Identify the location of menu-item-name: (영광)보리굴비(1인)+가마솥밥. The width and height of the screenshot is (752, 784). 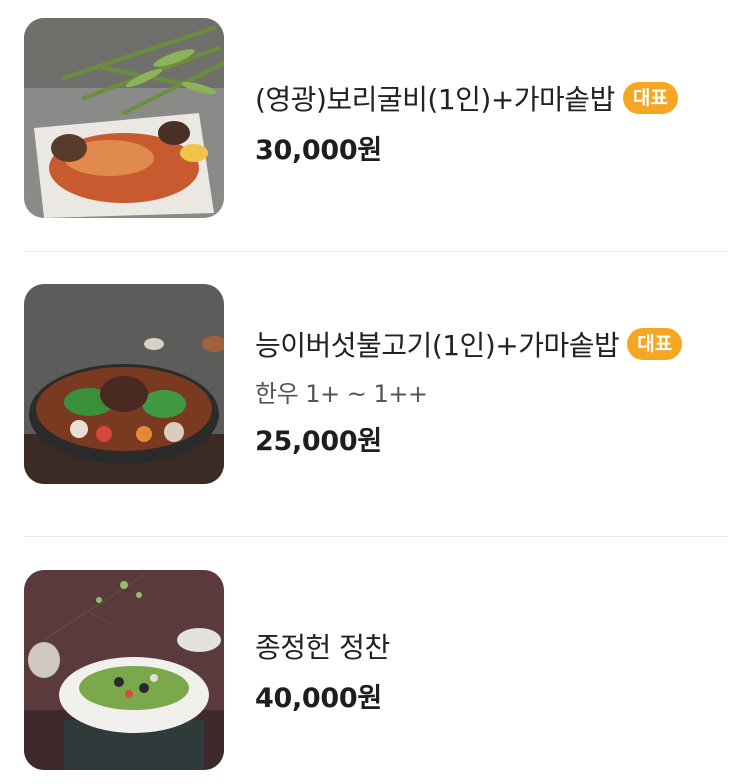
(435, 99).